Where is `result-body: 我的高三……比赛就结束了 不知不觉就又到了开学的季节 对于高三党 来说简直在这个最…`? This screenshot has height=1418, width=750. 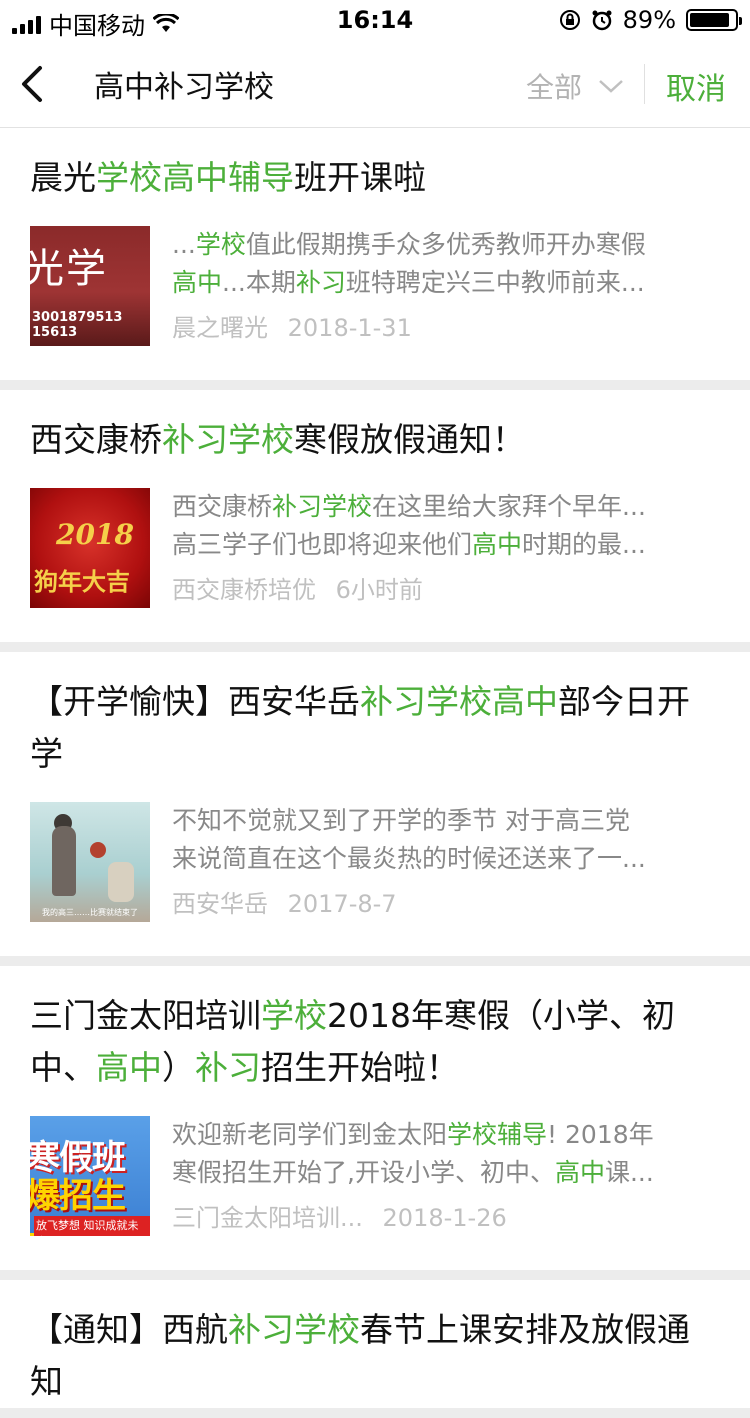
result-body: 我的高三……比赛就结束了 不知不觉就又到了开学的季节 对于高三党 来说简直在这个最… is located at coordinates (375, 868).